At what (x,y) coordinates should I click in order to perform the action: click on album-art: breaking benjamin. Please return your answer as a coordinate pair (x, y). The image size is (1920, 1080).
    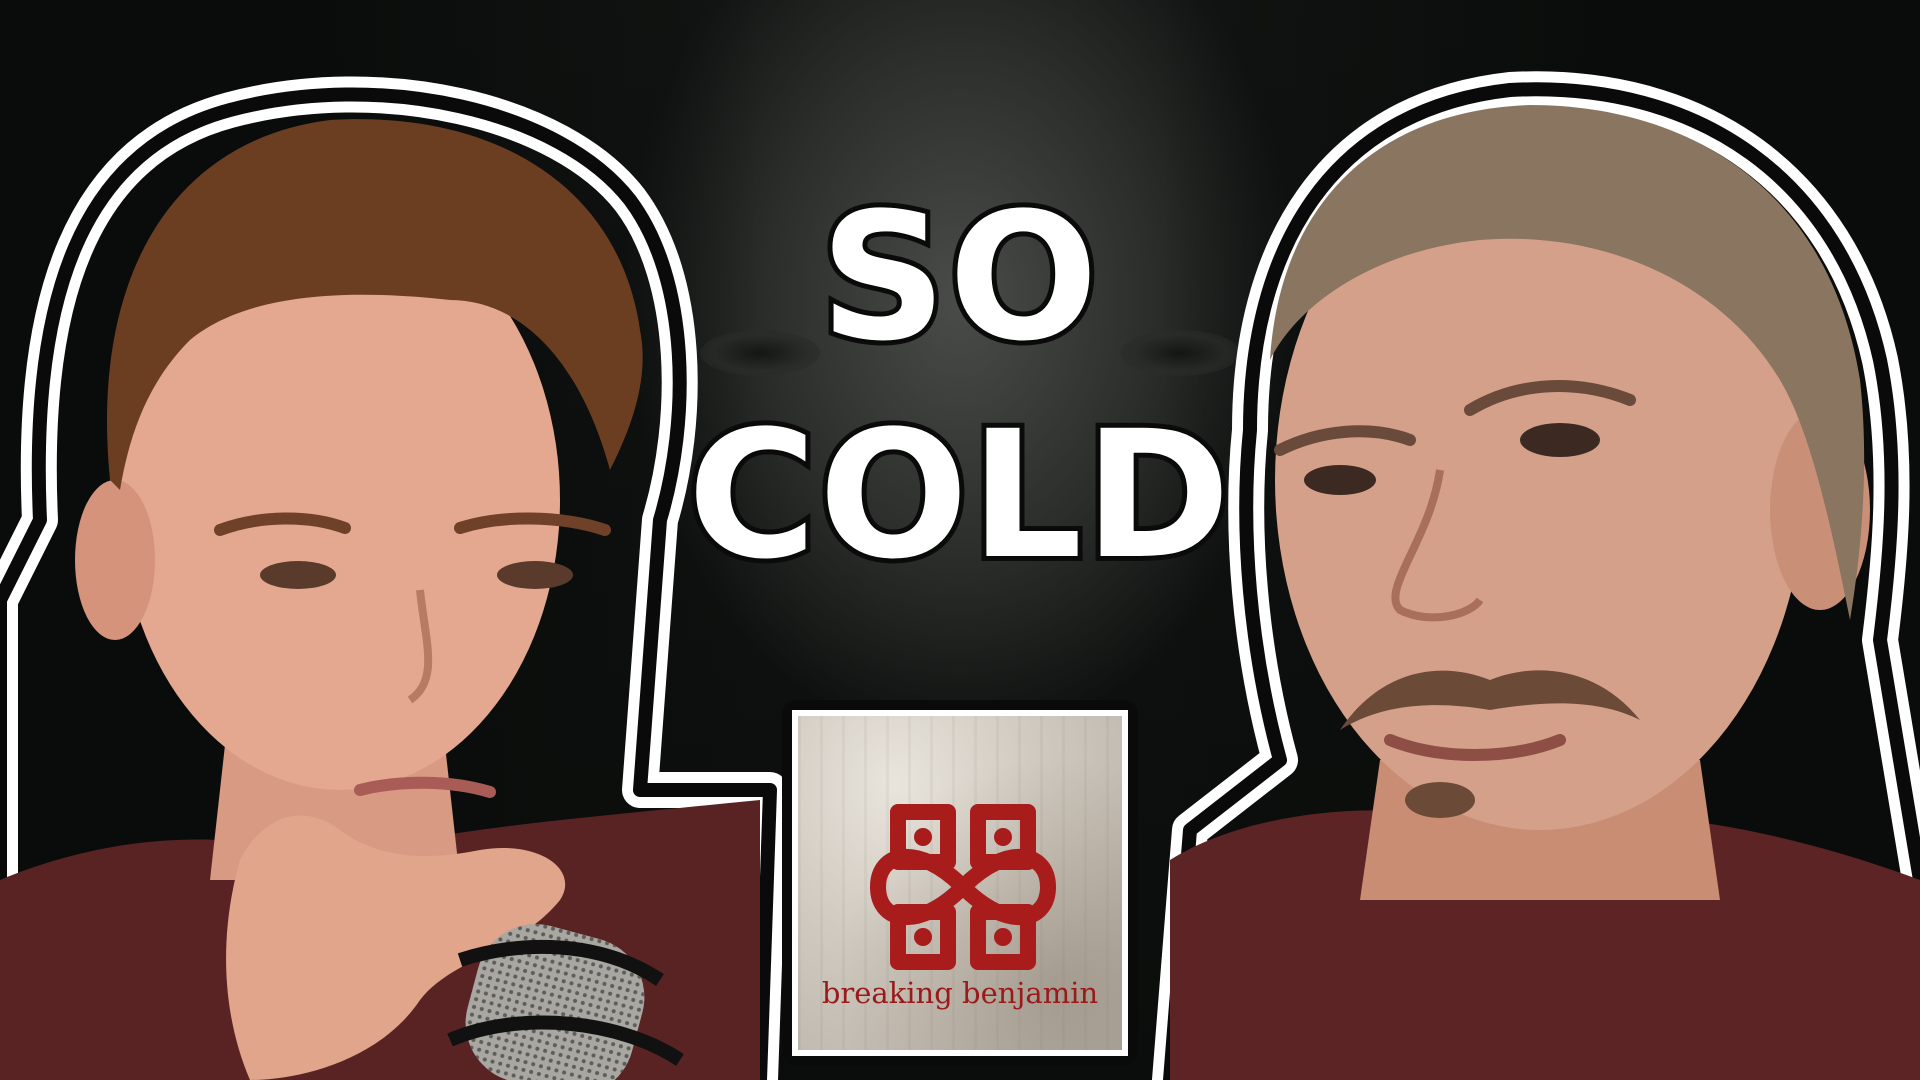
    Looking at the image, I should click on (960, 883).